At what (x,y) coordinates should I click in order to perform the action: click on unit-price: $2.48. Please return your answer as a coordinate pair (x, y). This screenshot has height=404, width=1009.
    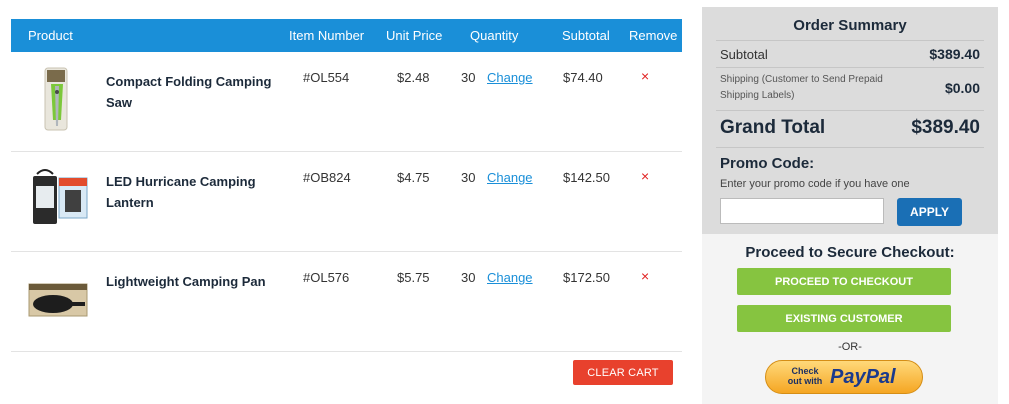
    Looking at the image, I should click on (413, 77).